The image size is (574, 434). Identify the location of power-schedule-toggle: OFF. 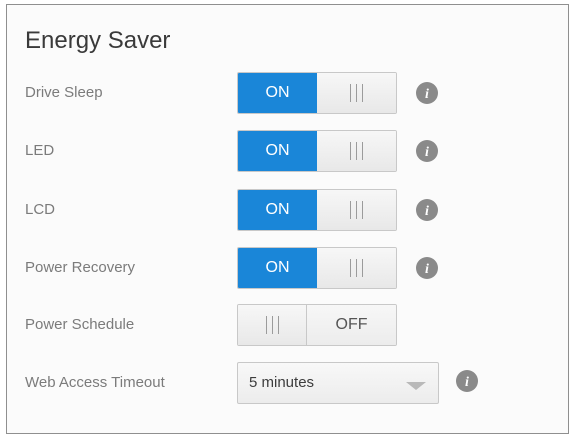
(317, 325).